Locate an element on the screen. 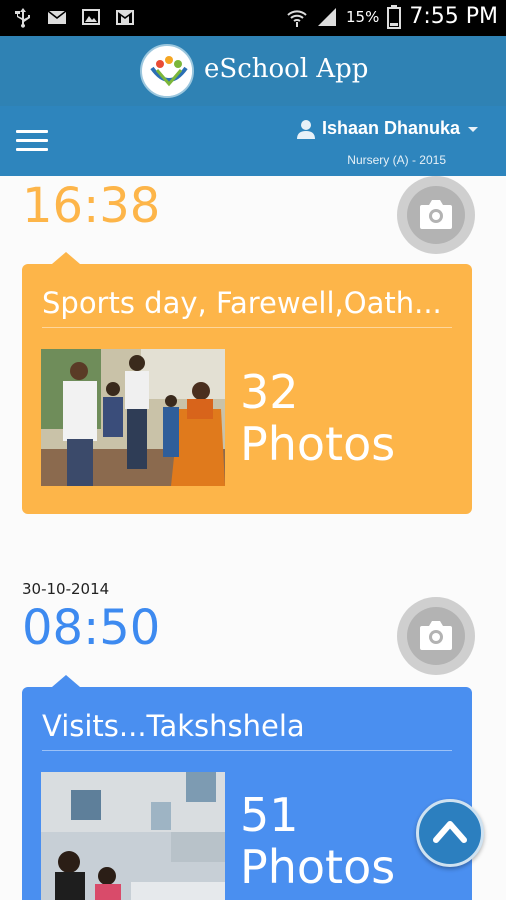 The image size is (506, 900). gmail-icon is located at coordinates (125, 17).